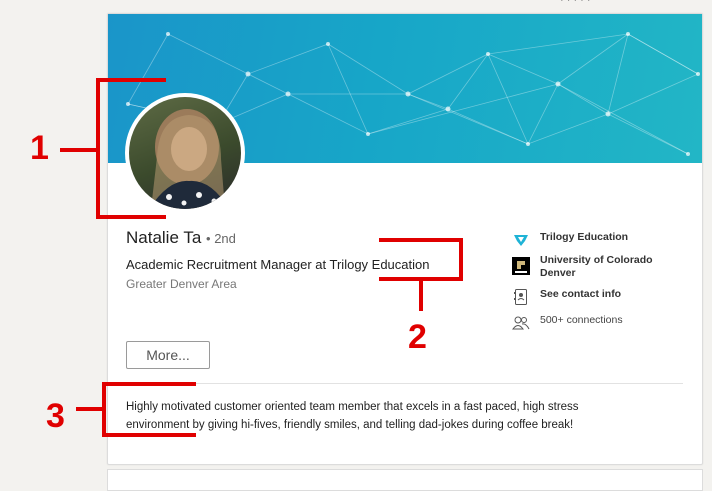 The image size is (712, 491). Describe the element at coordinates (558, 273) in the screenshot. I see `school-line-2: Denver` at that location.